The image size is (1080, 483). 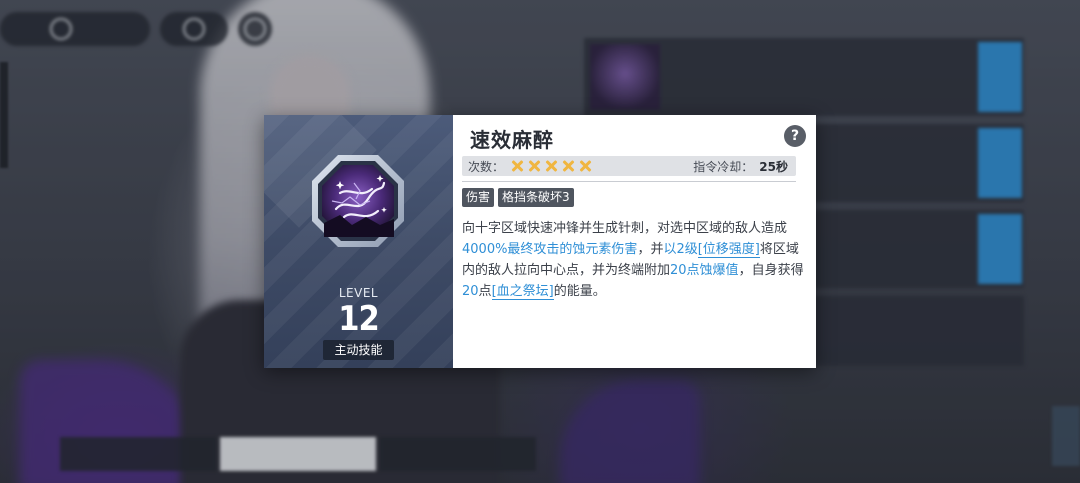 What do you see at coordinates (478, 197) in the screenshot?
I see `tag-damage: 伤害` at bounding box center [478, 197].